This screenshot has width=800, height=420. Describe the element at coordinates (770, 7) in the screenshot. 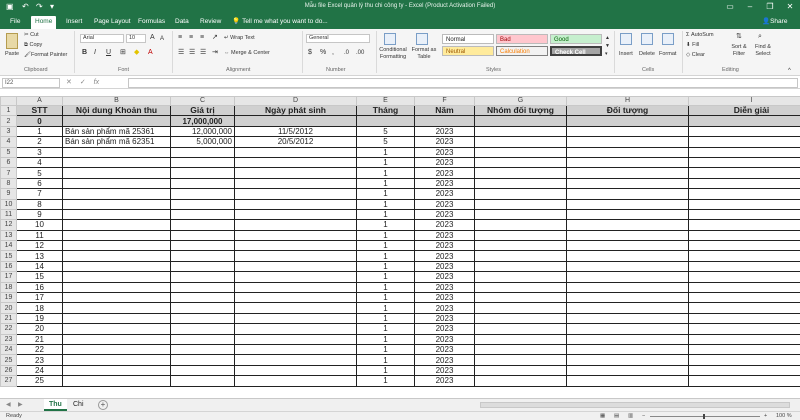

I see `maximize-icon: ❐` at that location.